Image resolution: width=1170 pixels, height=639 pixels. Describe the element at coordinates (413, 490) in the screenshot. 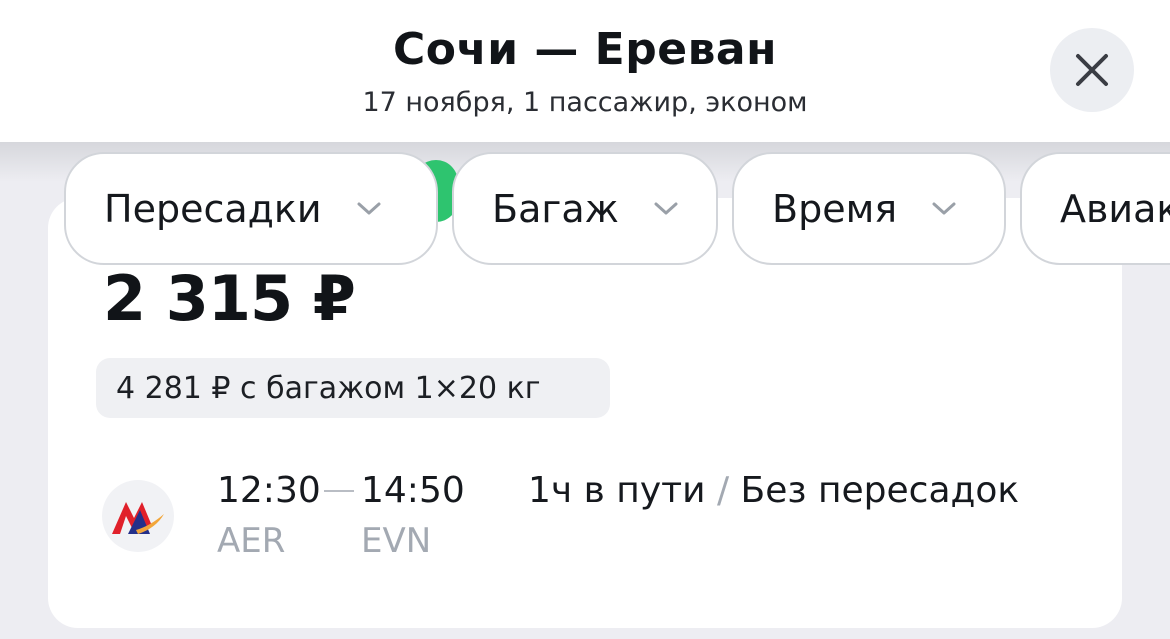

I see `arrival-time: 14:50` at that location.